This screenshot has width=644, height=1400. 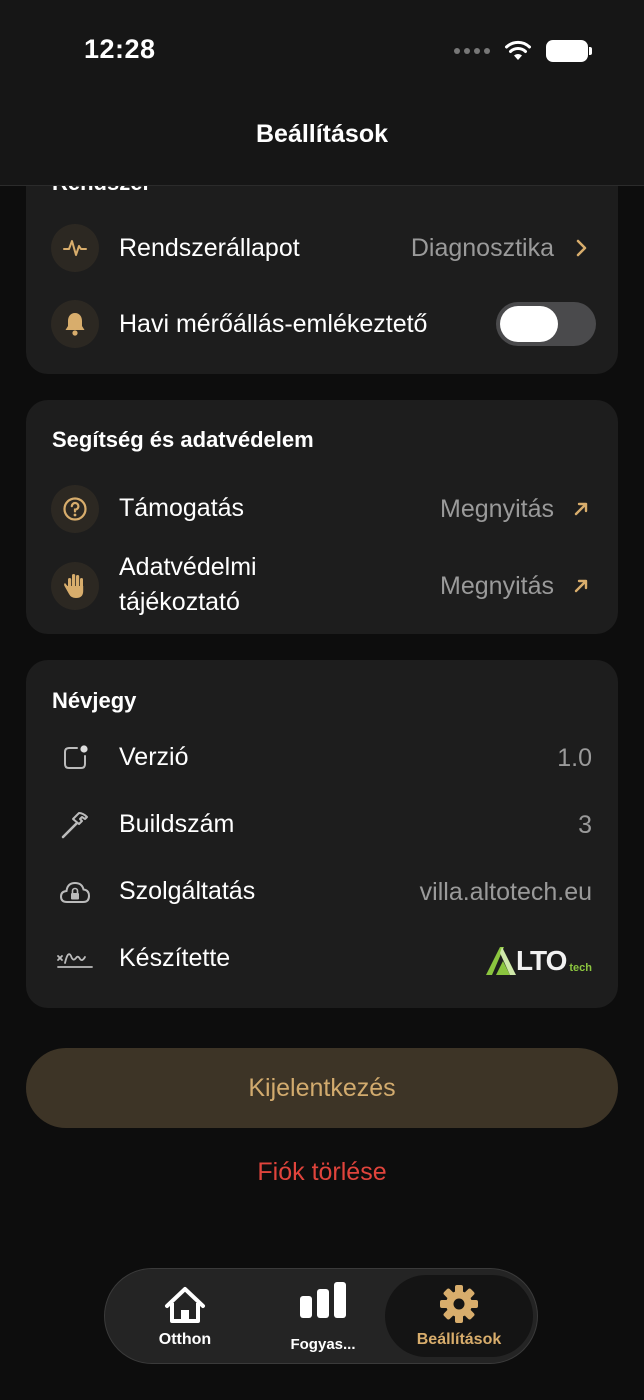 What do you see at coordinates (188, 585) in the screenshot?
I see `row-label-two-lines: Adatvédelmi tájékoztató` at bounding box center [188, 585].